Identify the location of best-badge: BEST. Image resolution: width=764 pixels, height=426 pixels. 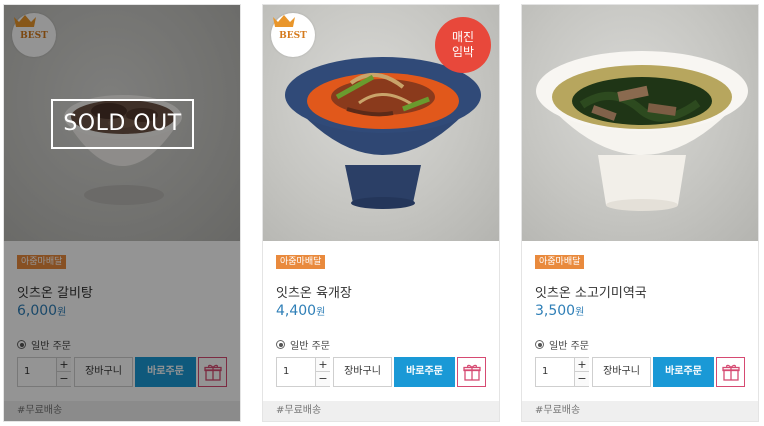
(293, 35).